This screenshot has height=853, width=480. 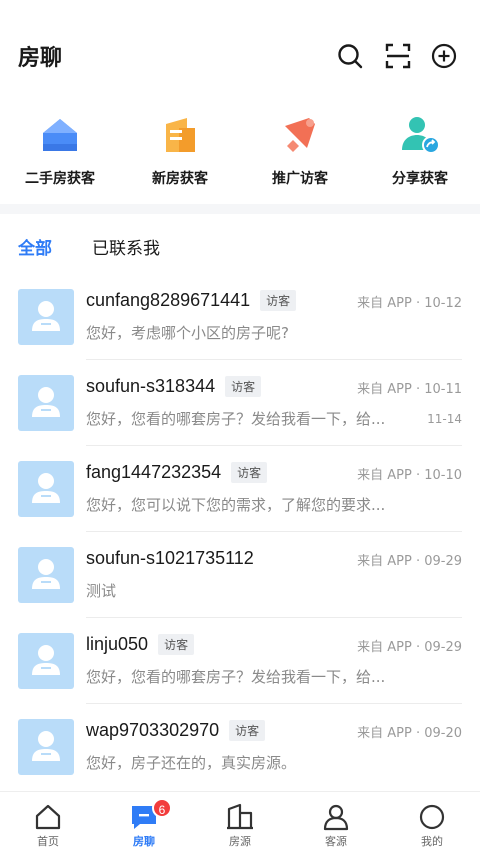 What do you see at coordinates (336, 817) in the screenshot?
I see `client-icon` at bounding box center [336, 817].